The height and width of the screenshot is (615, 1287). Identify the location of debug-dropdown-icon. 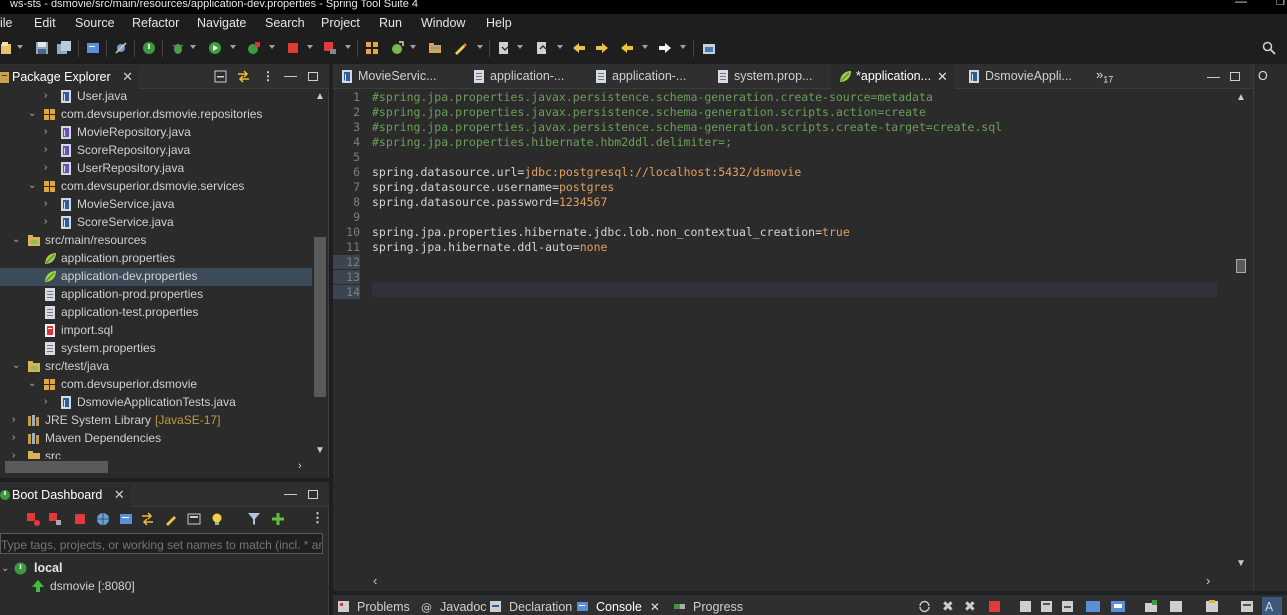
(193, 47).